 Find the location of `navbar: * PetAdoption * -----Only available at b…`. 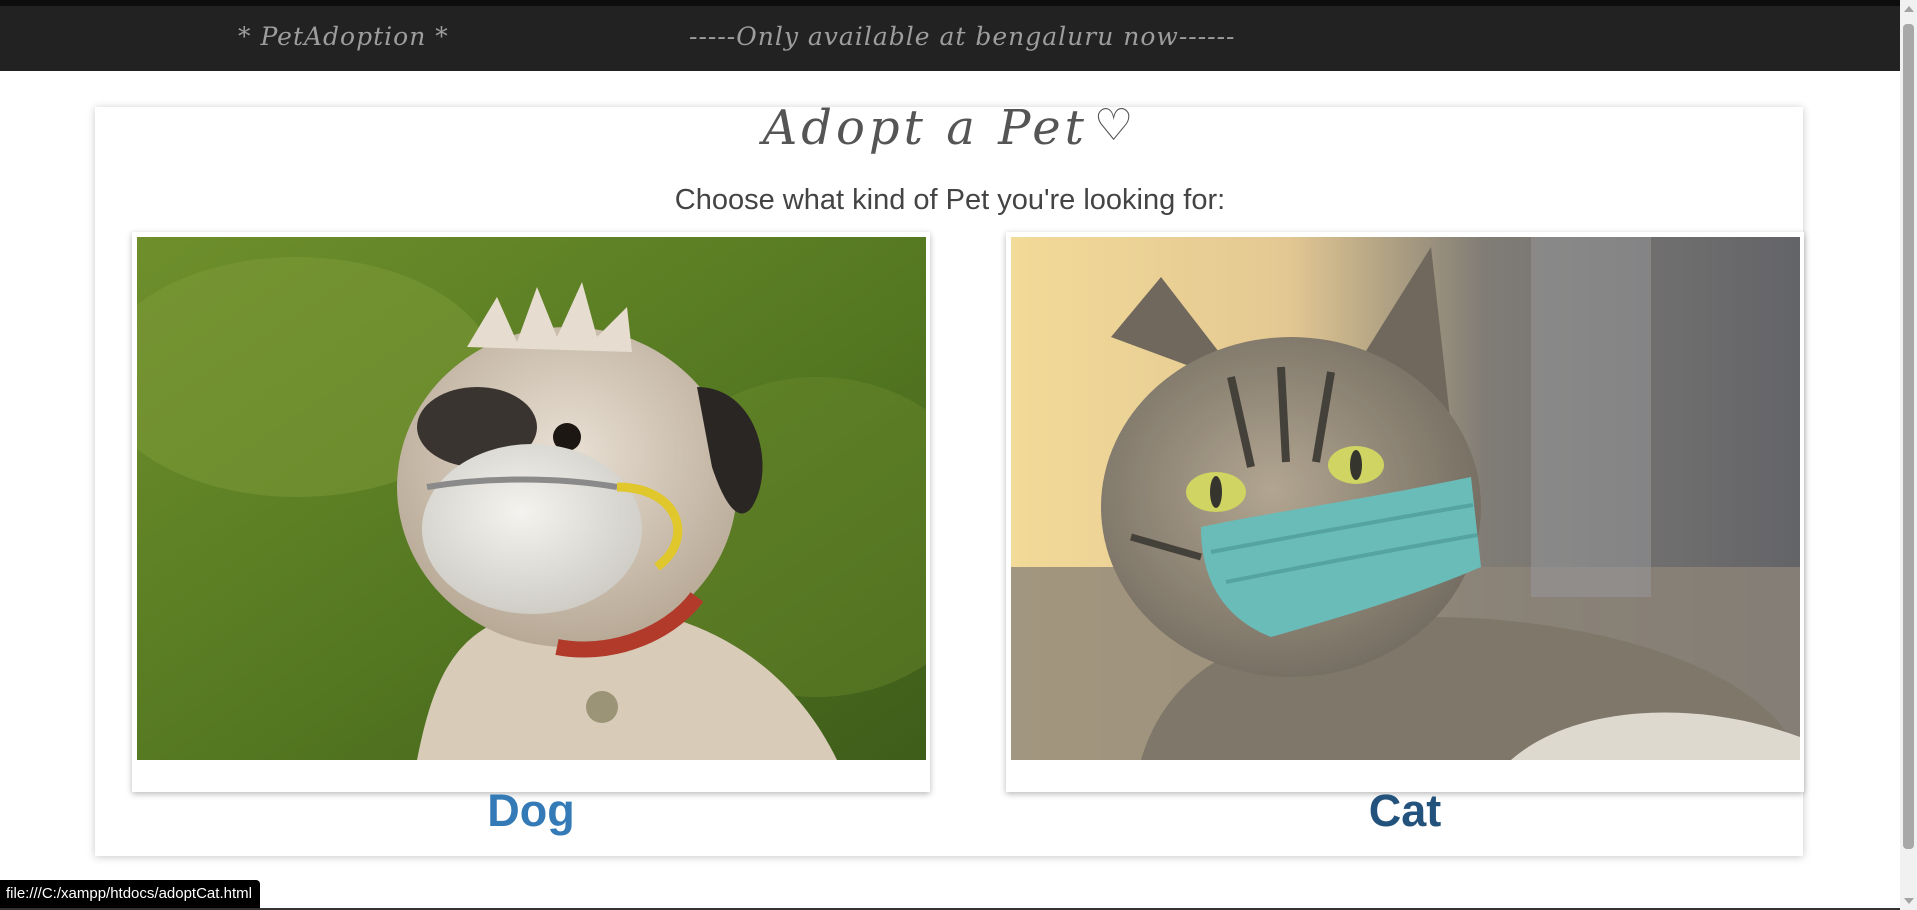

navbar: * PetAdoption * -----Only available at b… is located at coordinates (950, 35).